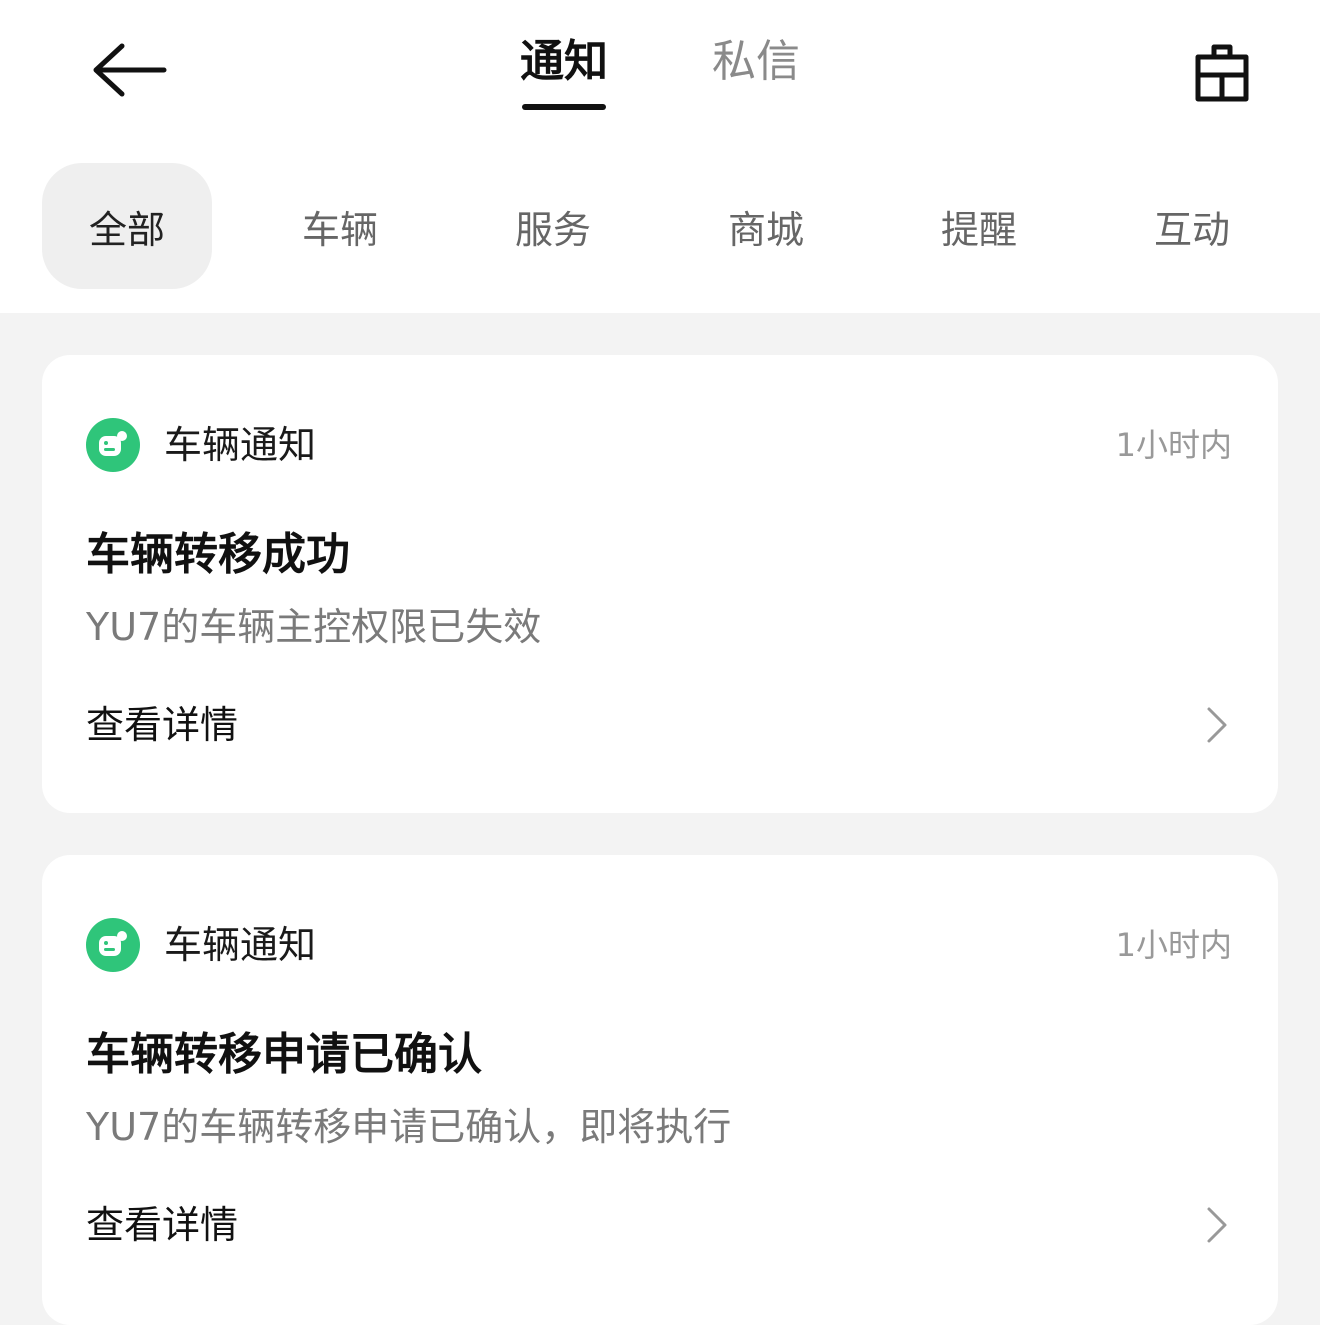 The height and width of the screenshot is (1325, 1320). What do you see at coordinates (564, 107) in the screenshot?
I see `active-tab-indicator` at bounding box center [564, 107].